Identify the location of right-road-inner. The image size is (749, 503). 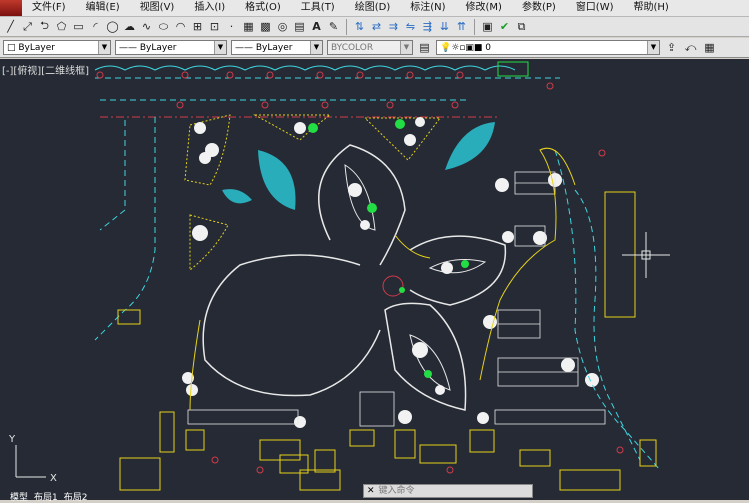
(607, 310).